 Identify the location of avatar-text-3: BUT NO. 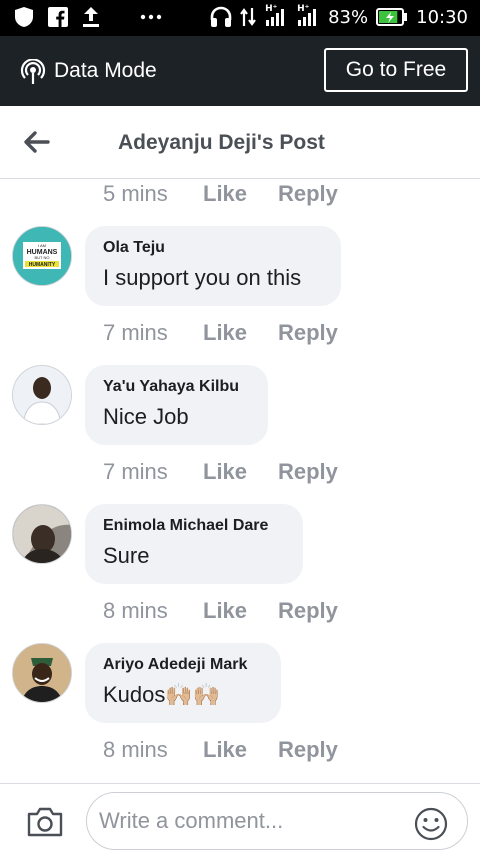
(41, 257).